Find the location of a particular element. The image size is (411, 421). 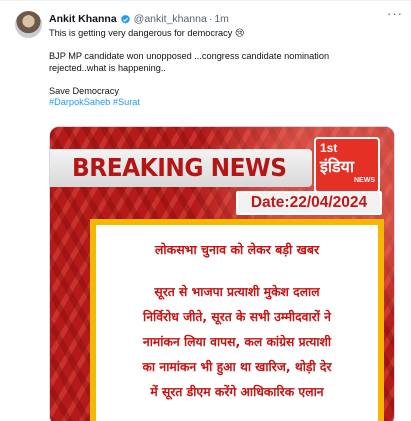

news-date: Date:22/04/2024 is located at coordinates (309, 203).